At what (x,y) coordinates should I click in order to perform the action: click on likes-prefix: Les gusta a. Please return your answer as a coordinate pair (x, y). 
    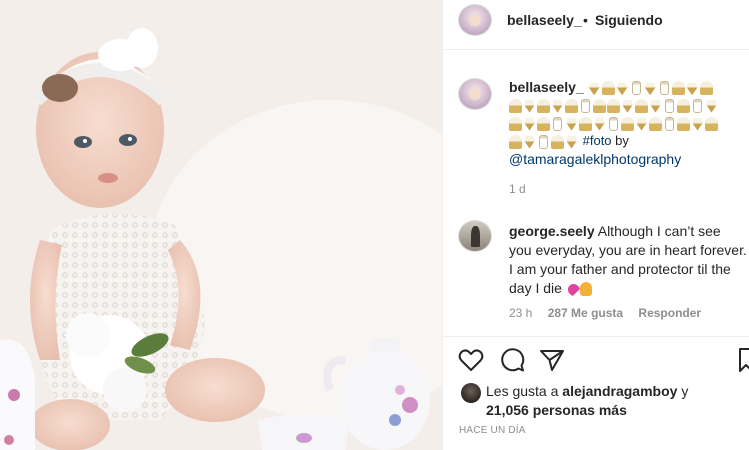
    Looking at the image, I should click on (524, 391).